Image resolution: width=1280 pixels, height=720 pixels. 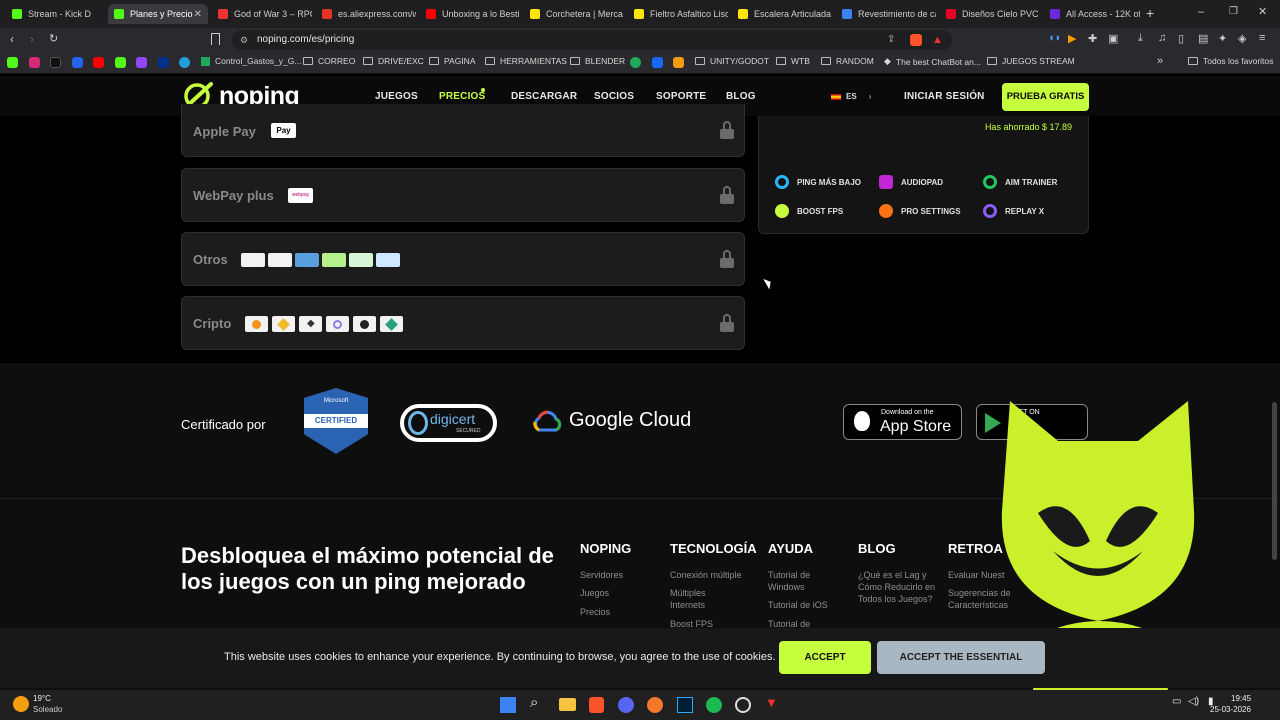 What do you see at coordinates (743, 705) in the screenshot?
I see `app-icon` at bounding box center [743, 705].